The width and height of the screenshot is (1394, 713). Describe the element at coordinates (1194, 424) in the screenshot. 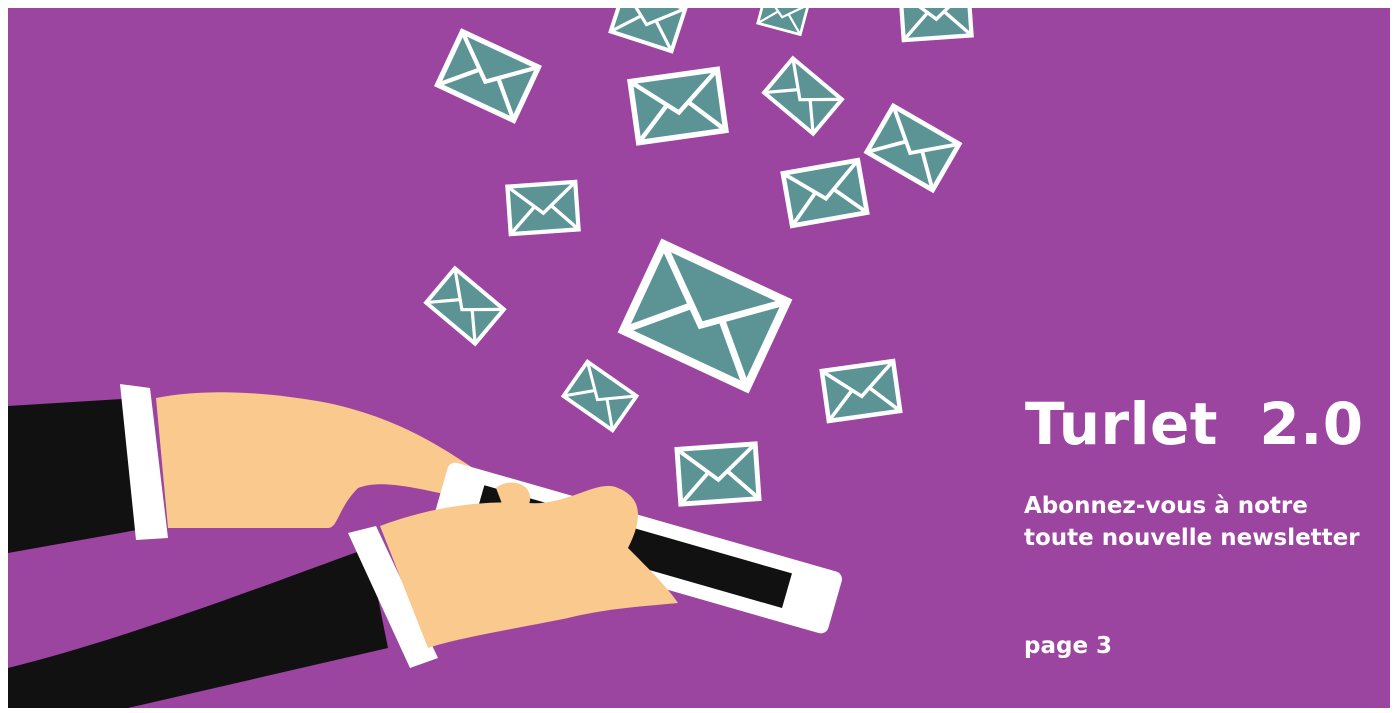

I see `newsletter-title: Turlet 2.0` at that location.